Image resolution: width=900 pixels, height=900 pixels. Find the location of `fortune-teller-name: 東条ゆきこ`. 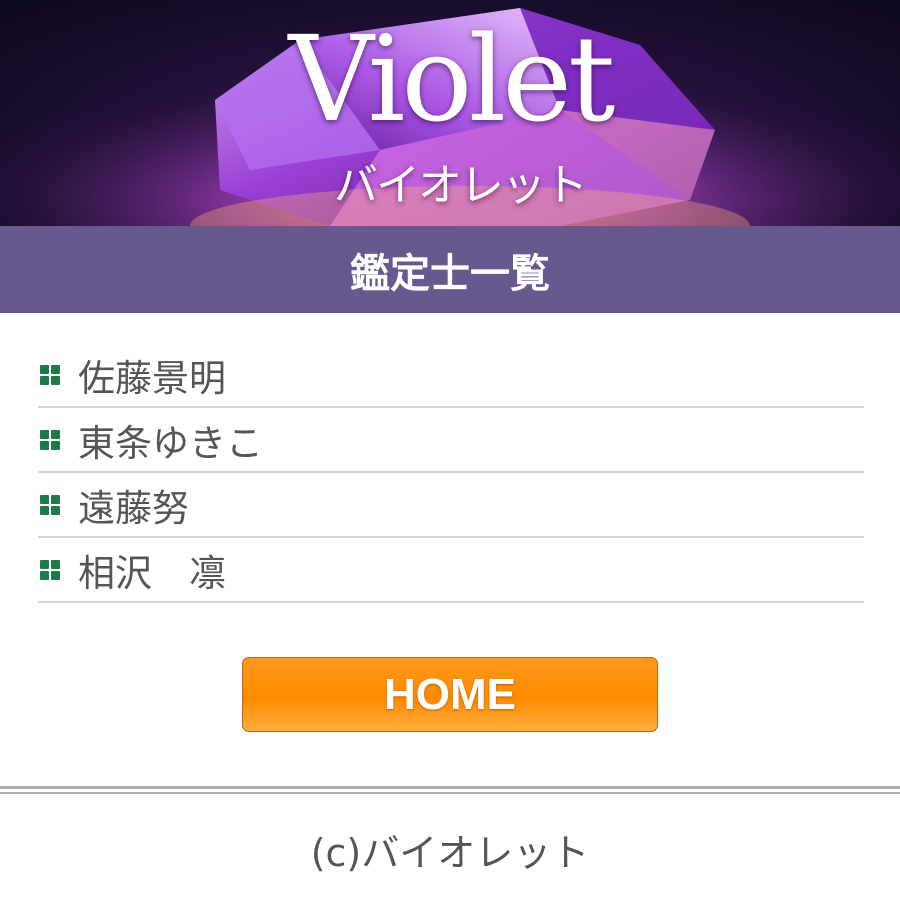

fortune-teller-name: 東条ゆきこ is located at coordinates (170, 440).